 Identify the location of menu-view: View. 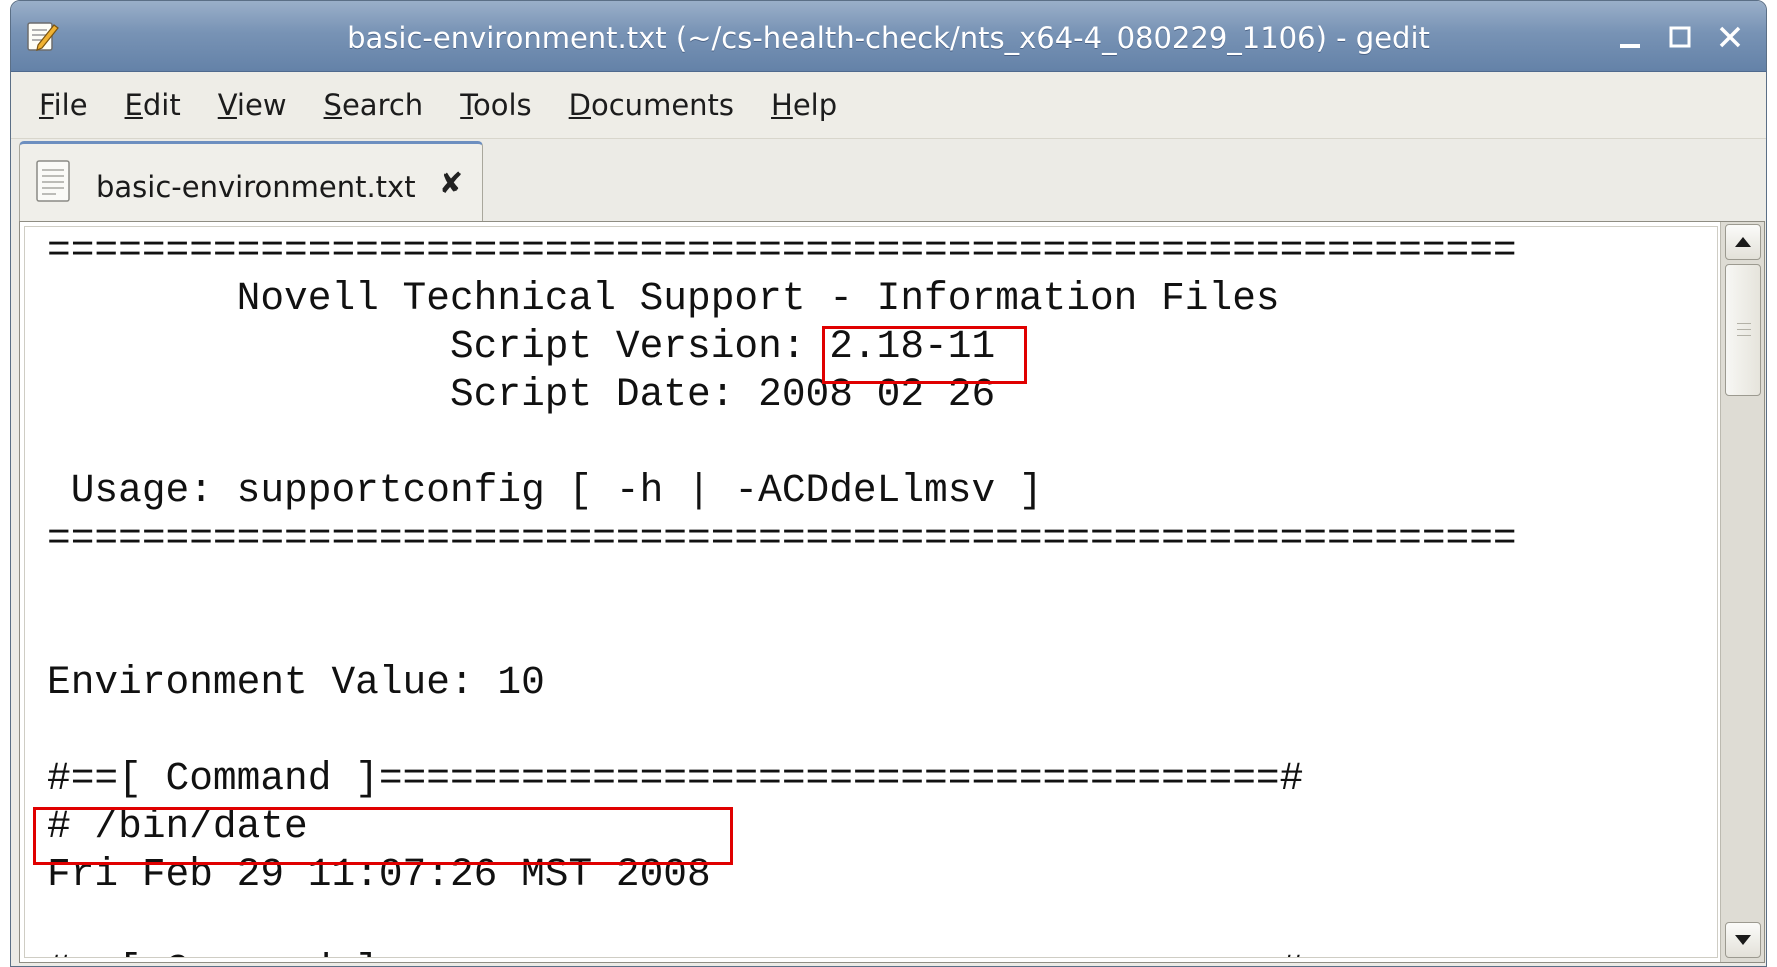
(252, 105).